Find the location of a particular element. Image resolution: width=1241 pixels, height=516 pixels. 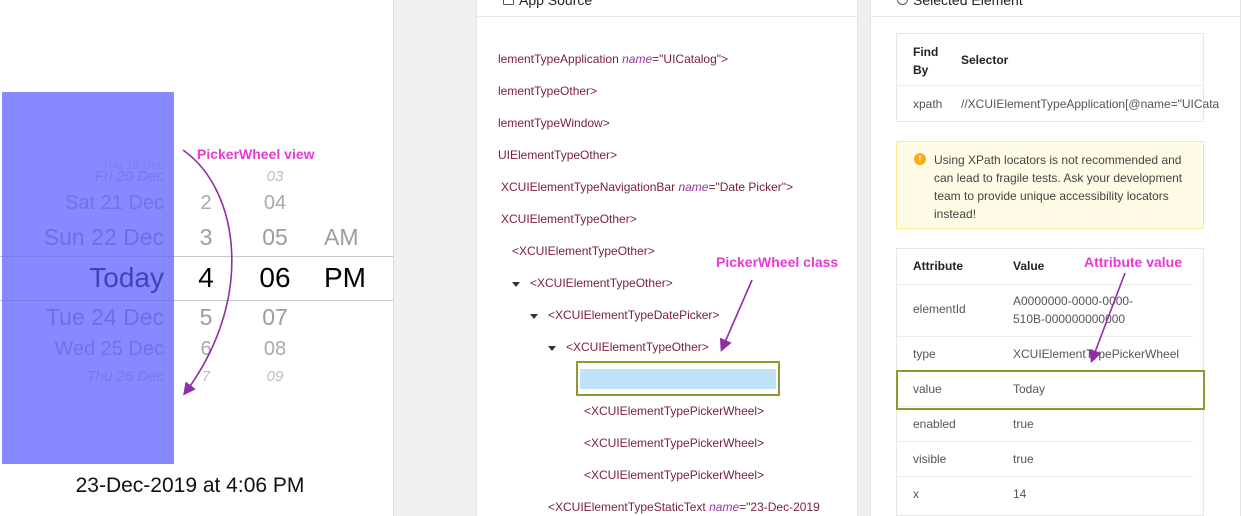

attribute-value: A0000000-0000-0000-510B-000000000000 is located at coordinates (1088, 310).